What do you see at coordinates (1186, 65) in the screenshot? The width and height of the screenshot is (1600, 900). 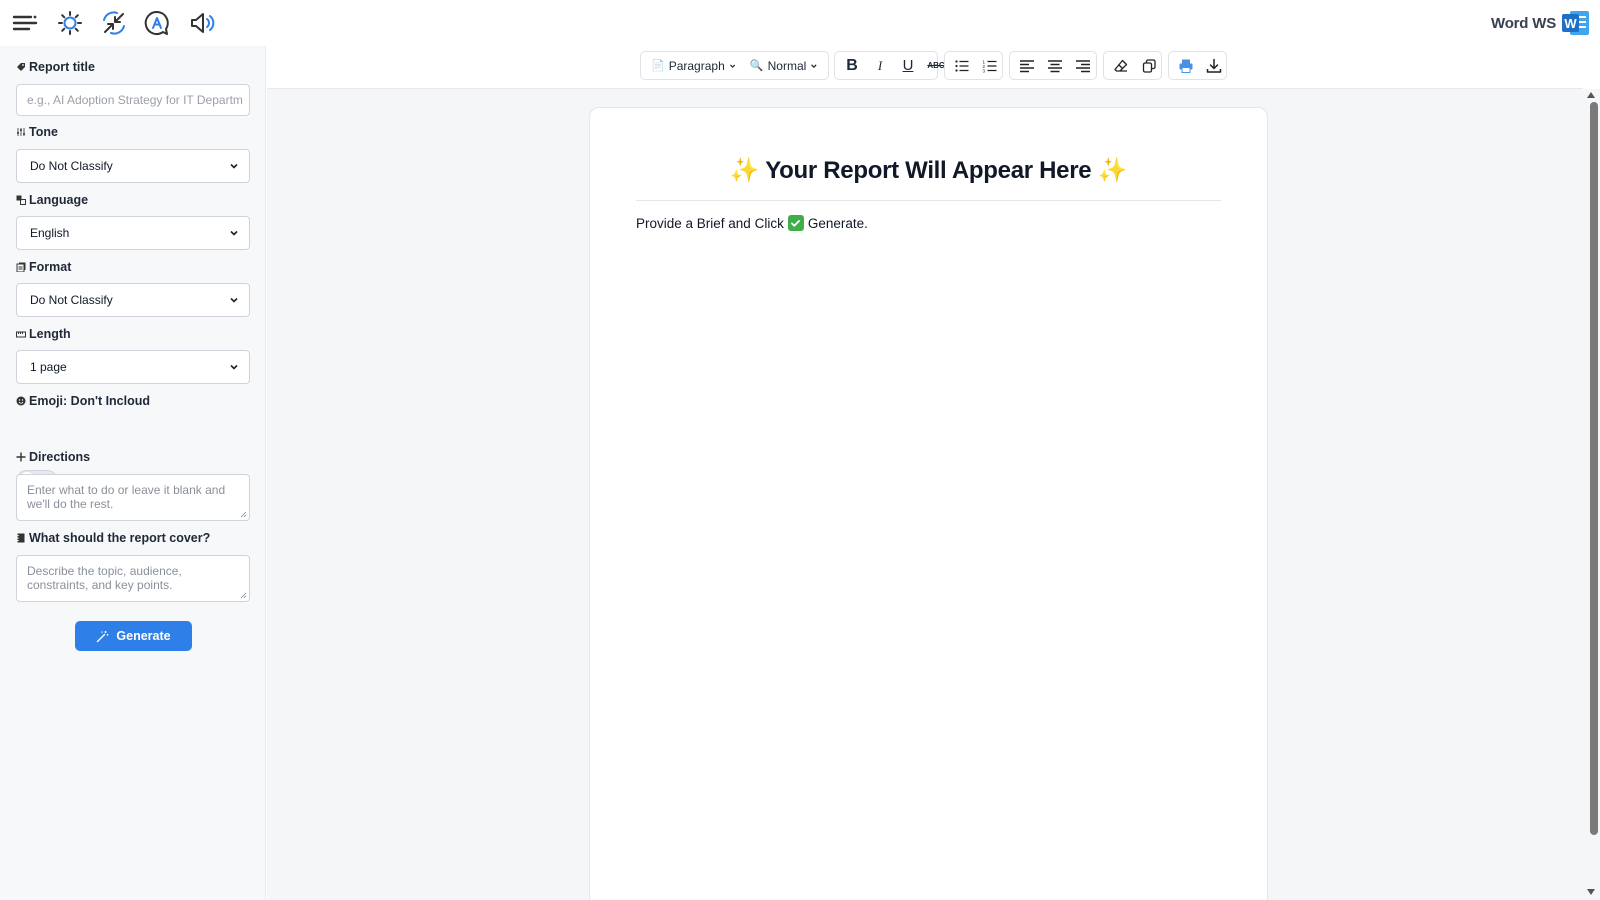 I see `print-icon` at bounding box center [1186, 65].